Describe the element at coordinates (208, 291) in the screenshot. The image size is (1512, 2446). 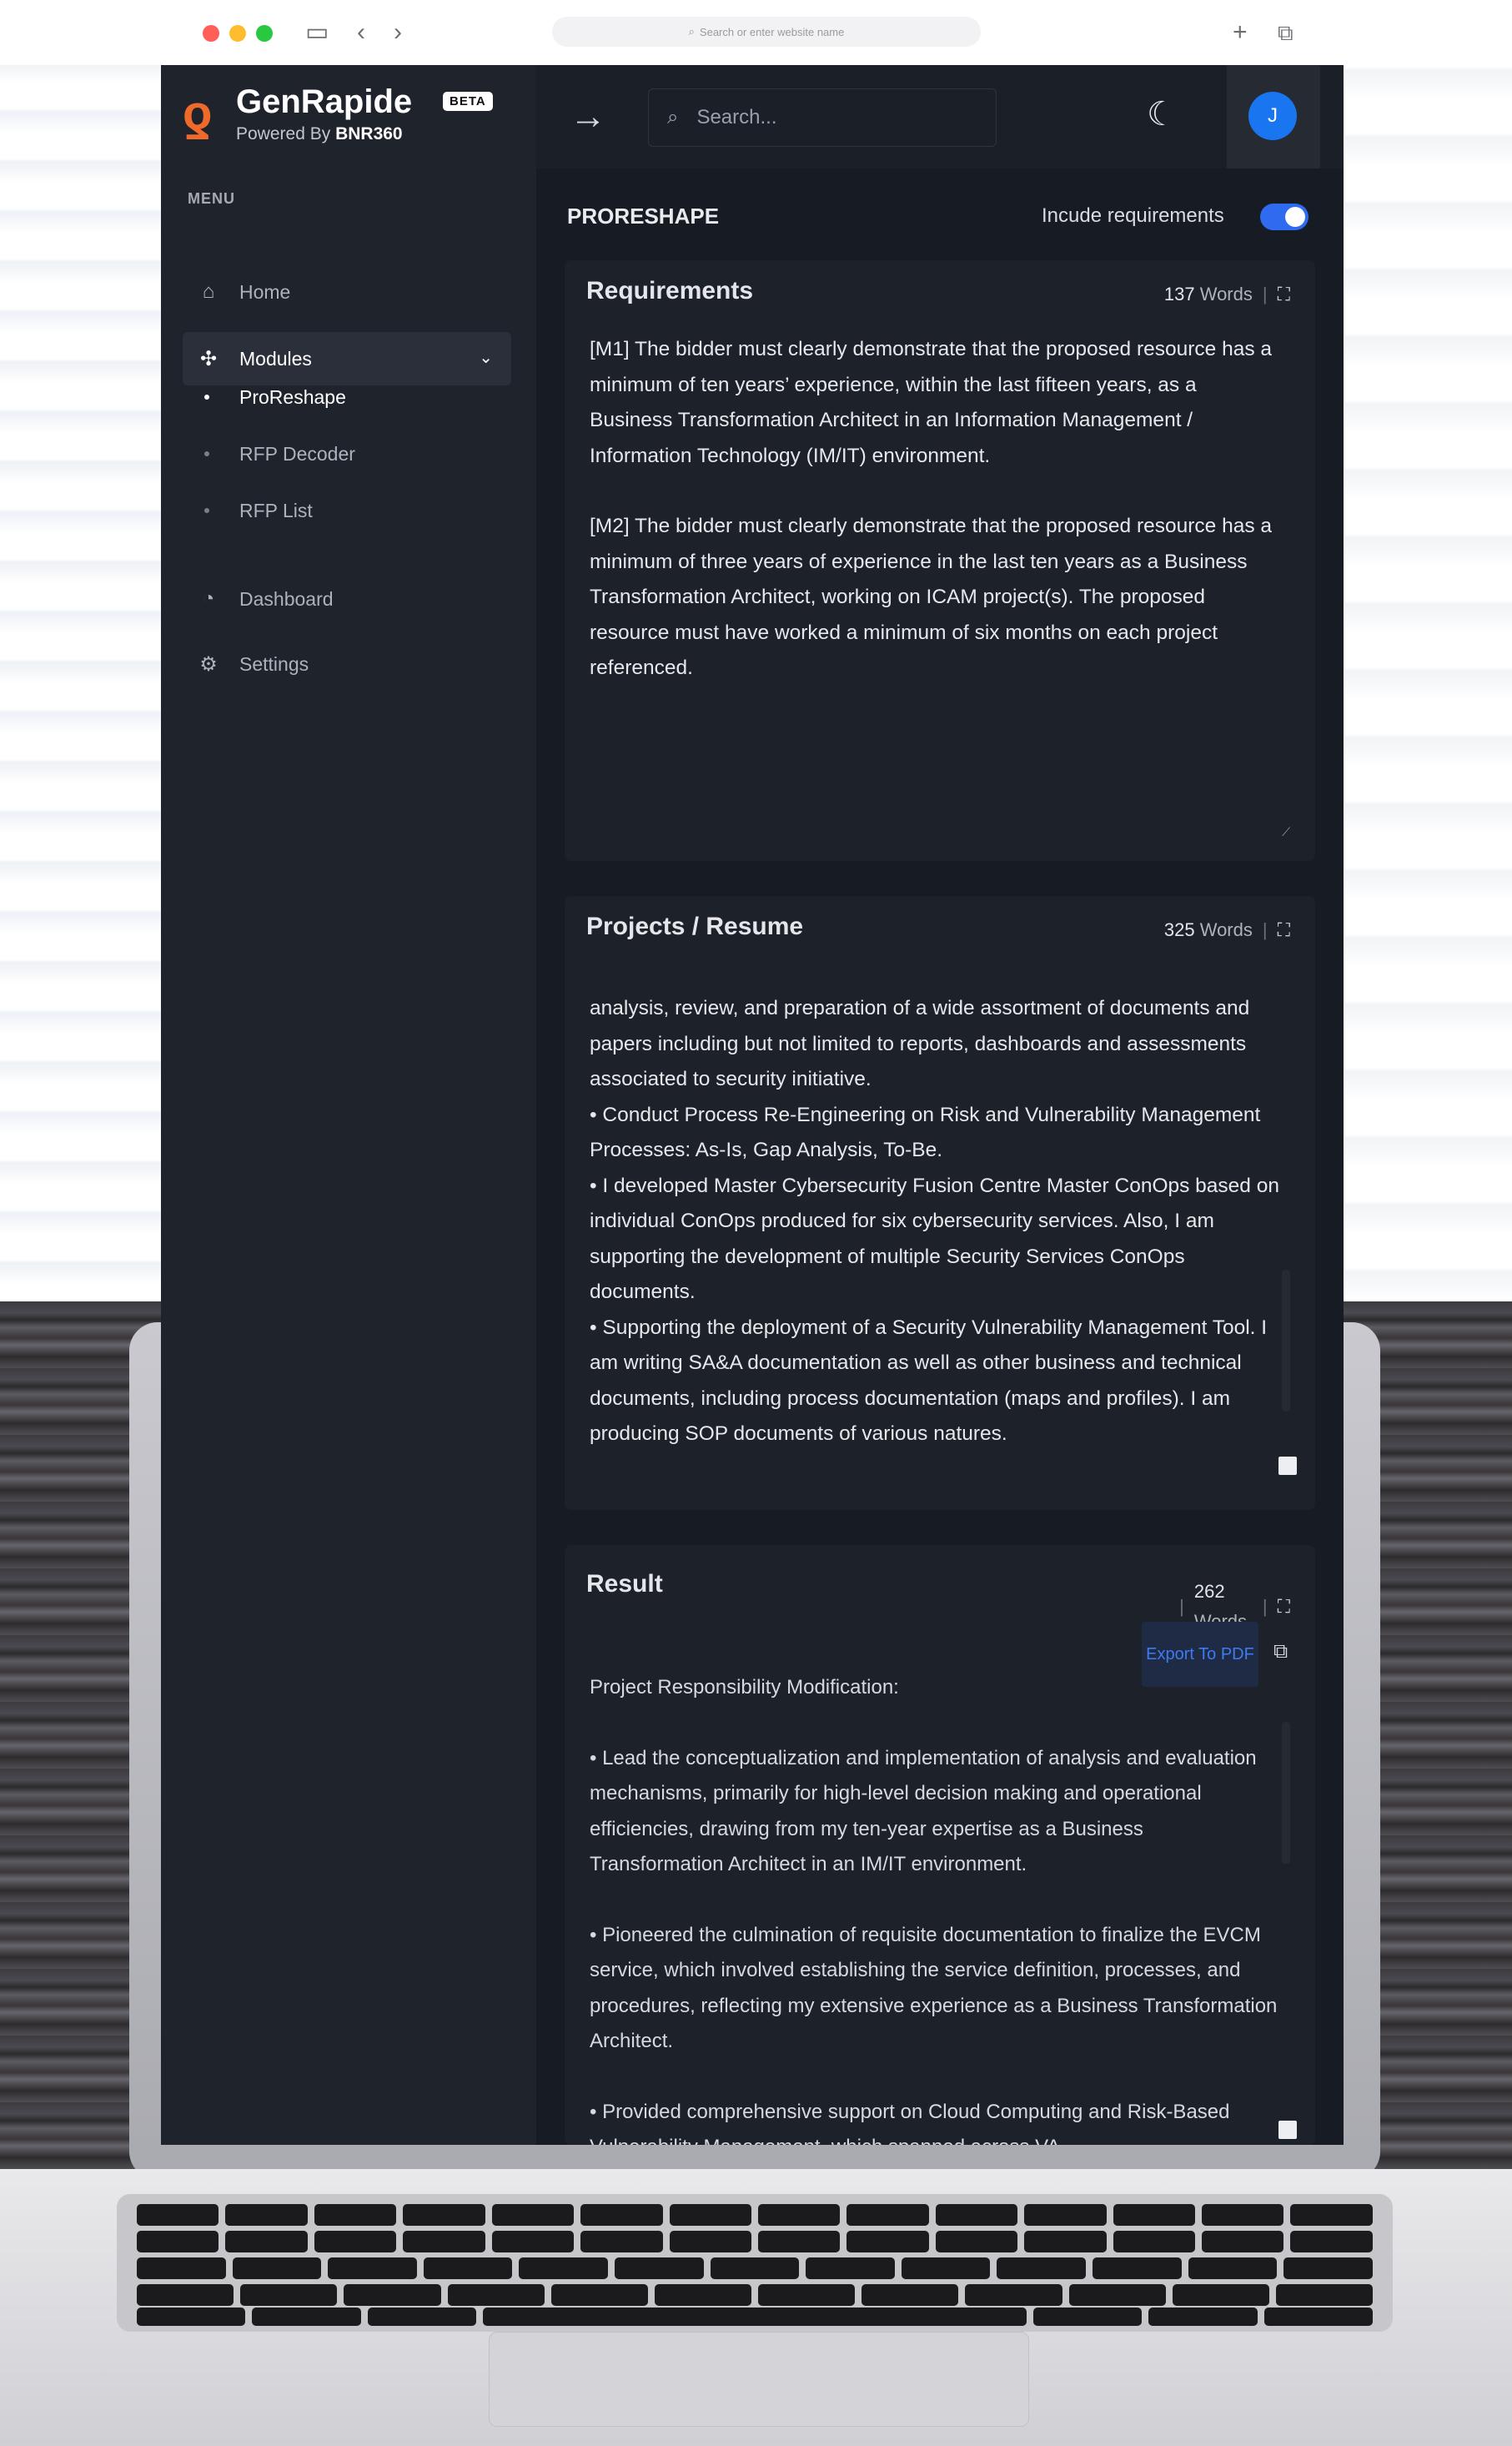
I see `home-icon: ⌂` at that location.